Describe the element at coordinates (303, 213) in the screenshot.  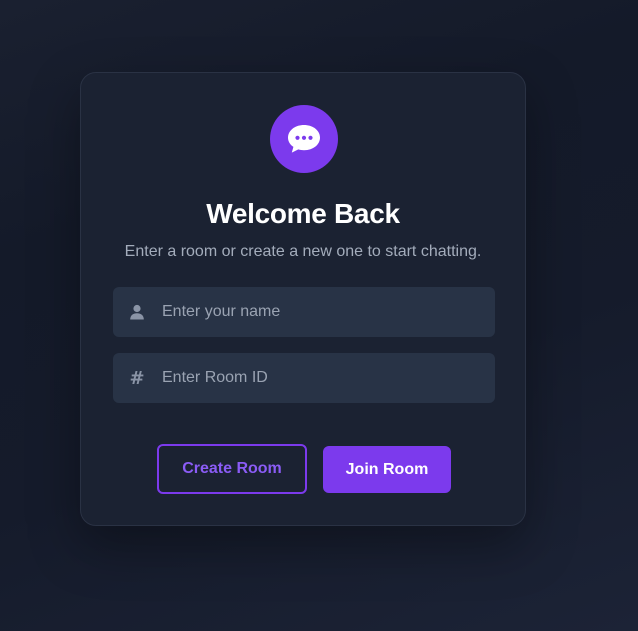
I see `page-title: Welcome Back` at that location.